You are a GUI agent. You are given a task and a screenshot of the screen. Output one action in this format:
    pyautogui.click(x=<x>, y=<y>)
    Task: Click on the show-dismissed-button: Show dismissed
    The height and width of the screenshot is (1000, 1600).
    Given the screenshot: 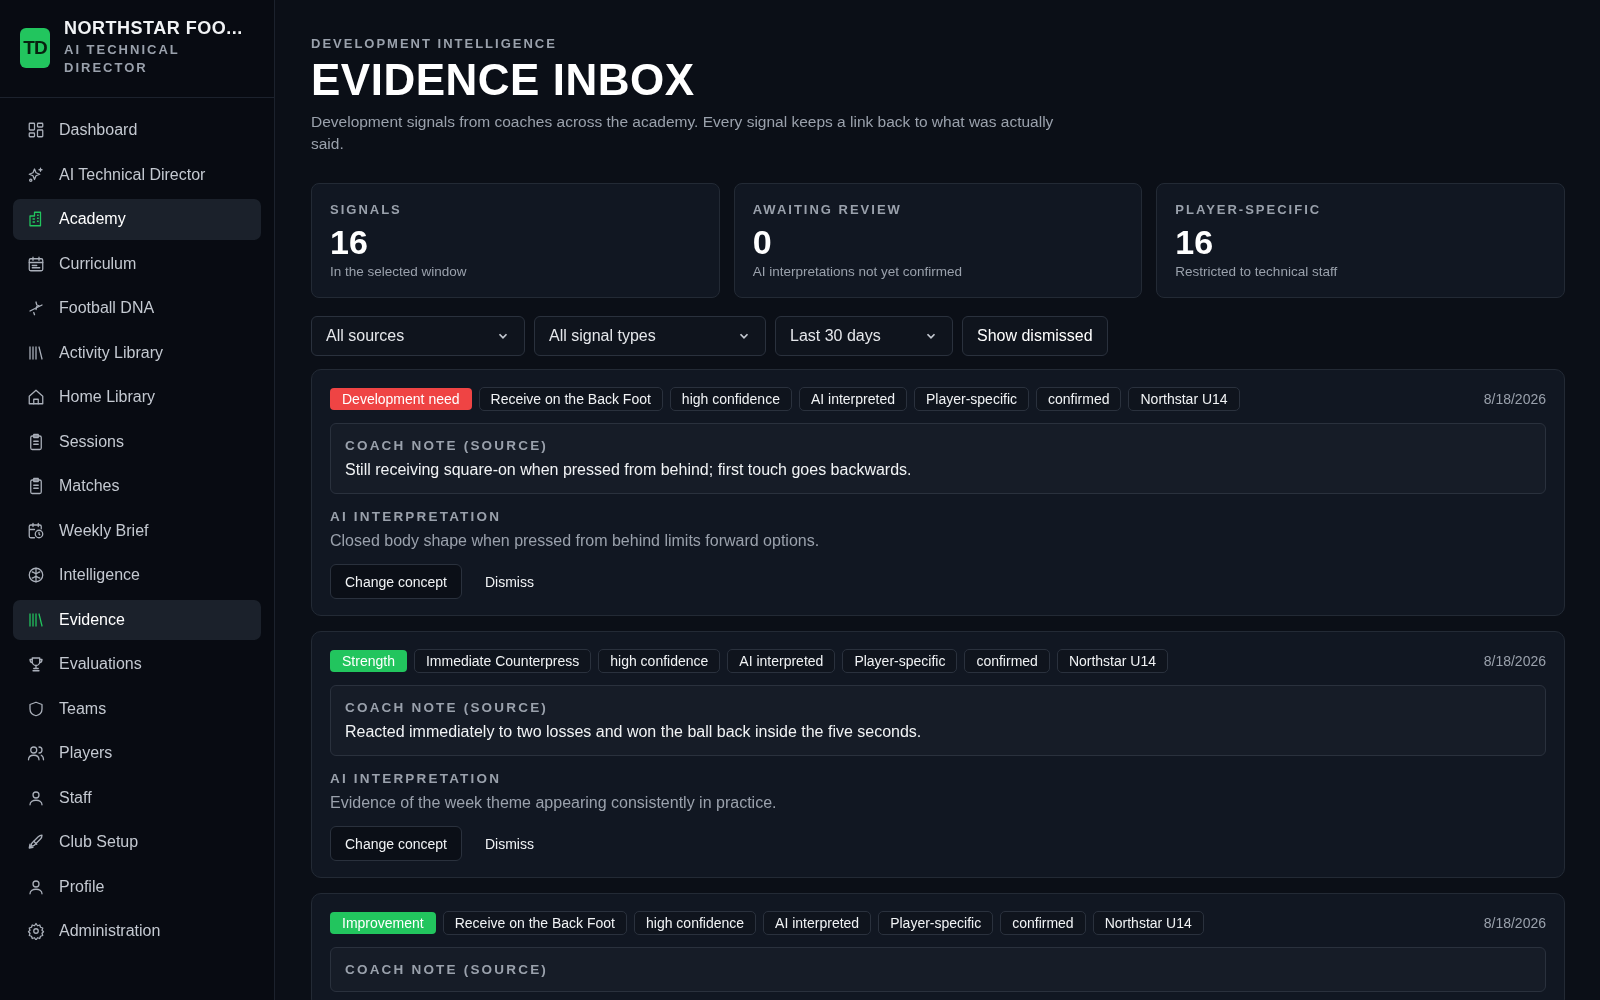 What is the action you would take?
    pyautogui.click(x=1035, y=336)
    